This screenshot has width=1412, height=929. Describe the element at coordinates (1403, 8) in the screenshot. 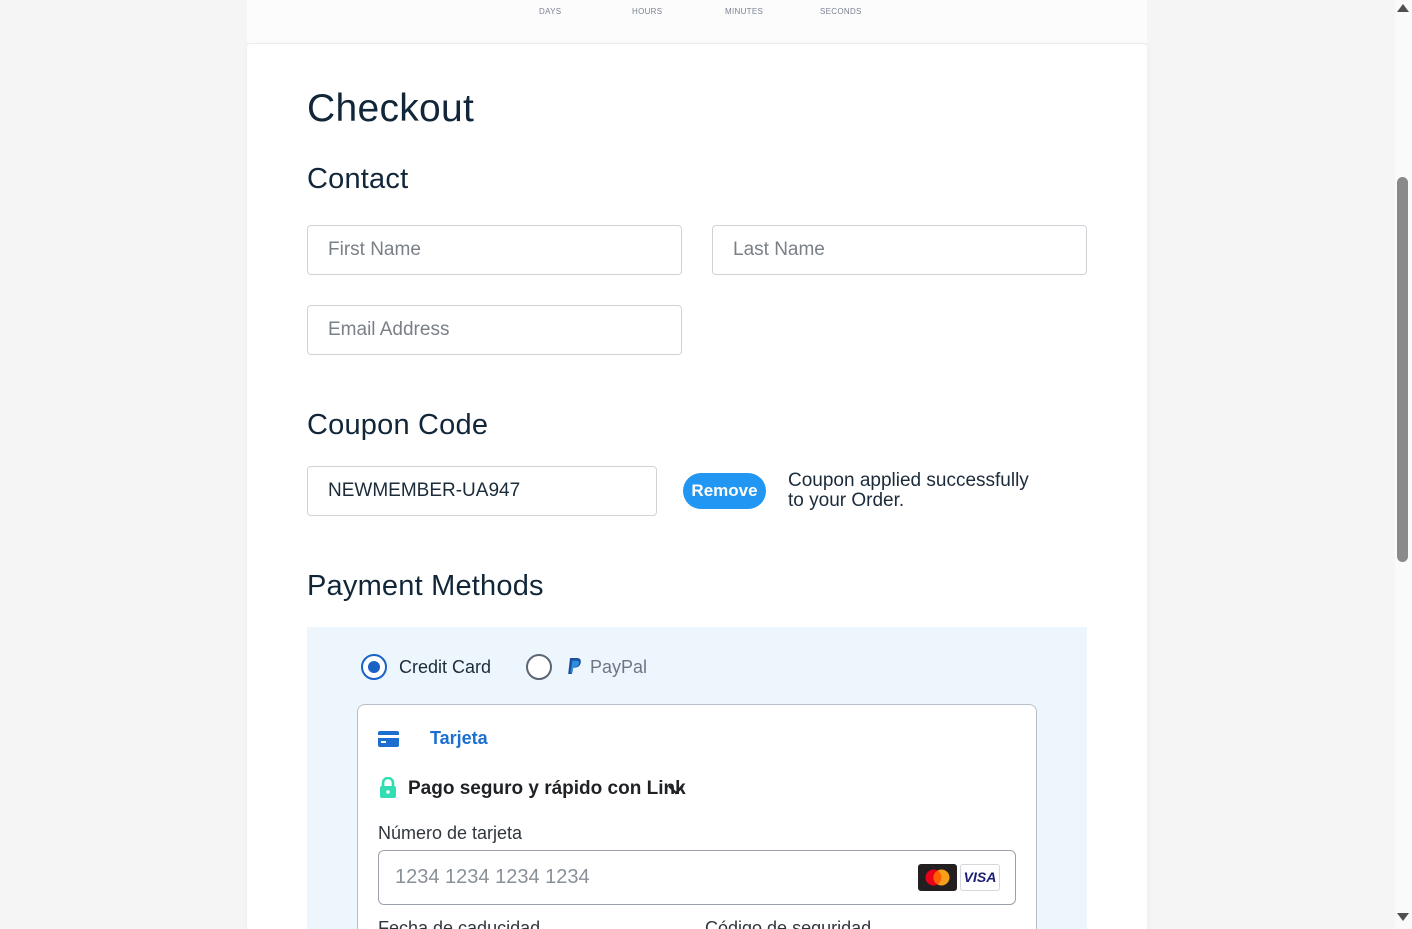

I see `scroll-up-arrow-icon` at that location.